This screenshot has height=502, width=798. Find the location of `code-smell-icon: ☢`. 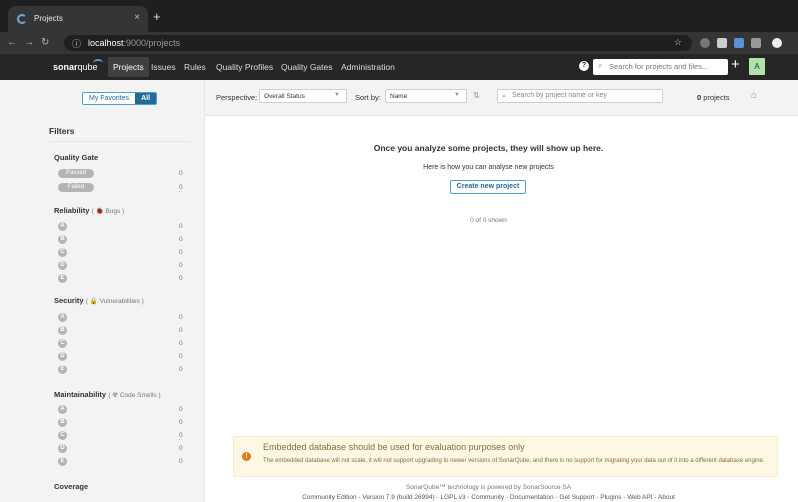

code-smell-icon: ☢ is located at coordinates (115, 395).